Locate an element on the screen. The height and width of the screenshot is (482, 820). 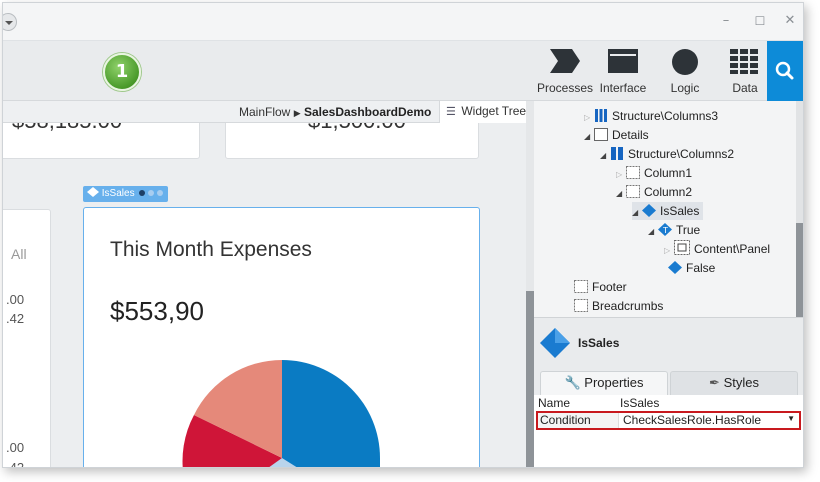
close-button: ✕ is located at coordinates (790, 21).